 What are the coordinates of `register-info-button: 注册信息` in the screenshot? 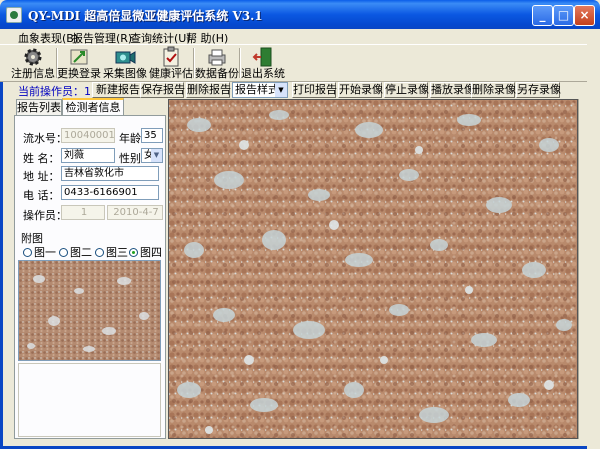 It's located at (33, 63).